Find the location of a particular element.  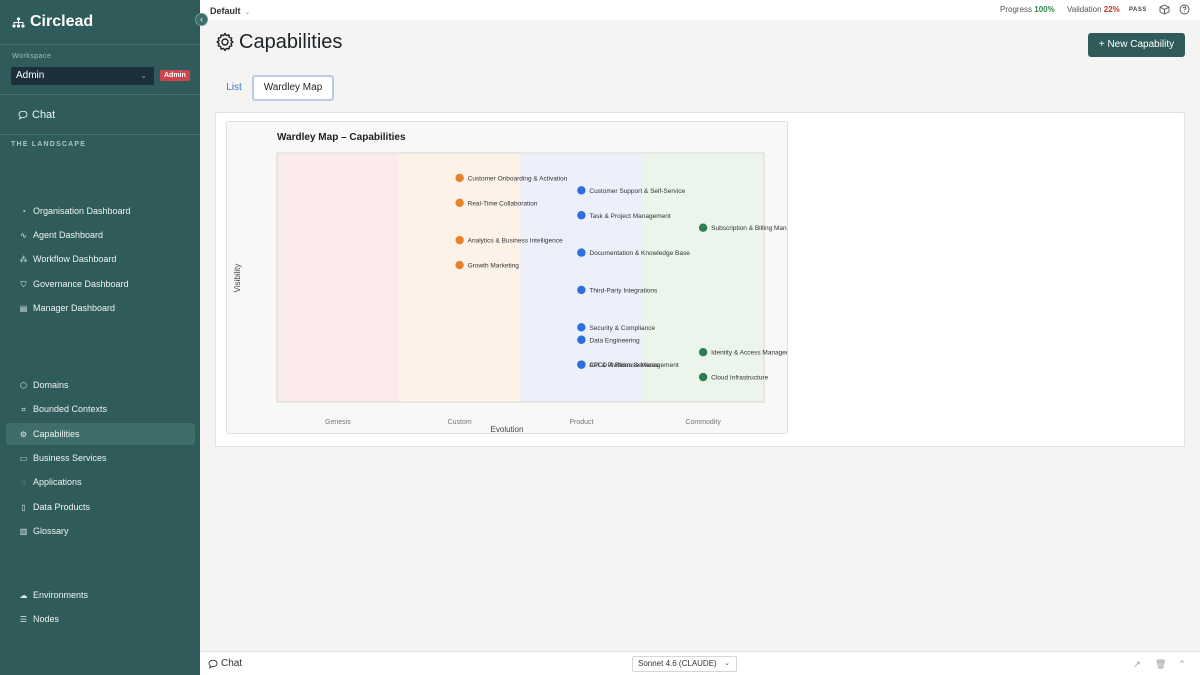

sidebar-chat-link: Chat is located at coordinates (36, 115).